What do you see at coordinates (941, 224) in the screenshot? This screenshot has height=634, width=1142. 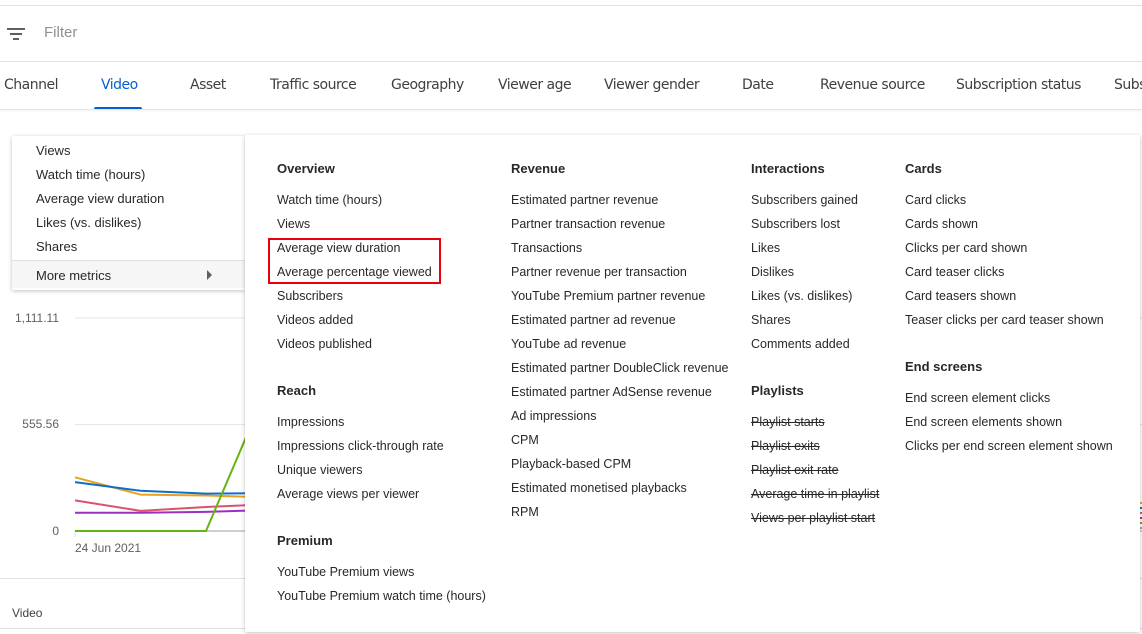 I see `metric-option-cards-shown: Cards shown` at bounding box center [941, 224].